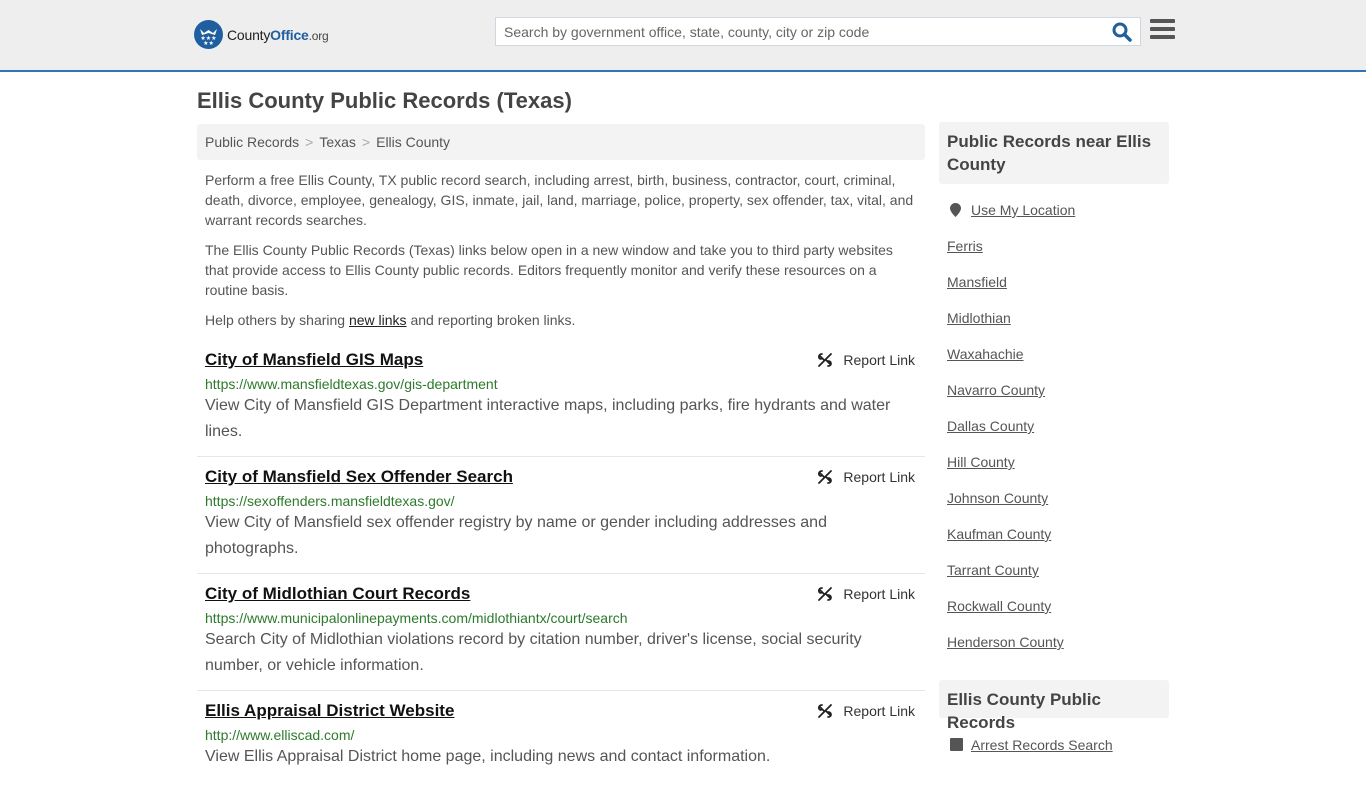  What do you see at coordinates (1123, 32) in the screenshot?
I see `search-icon` at bounding box center [1123, 32].